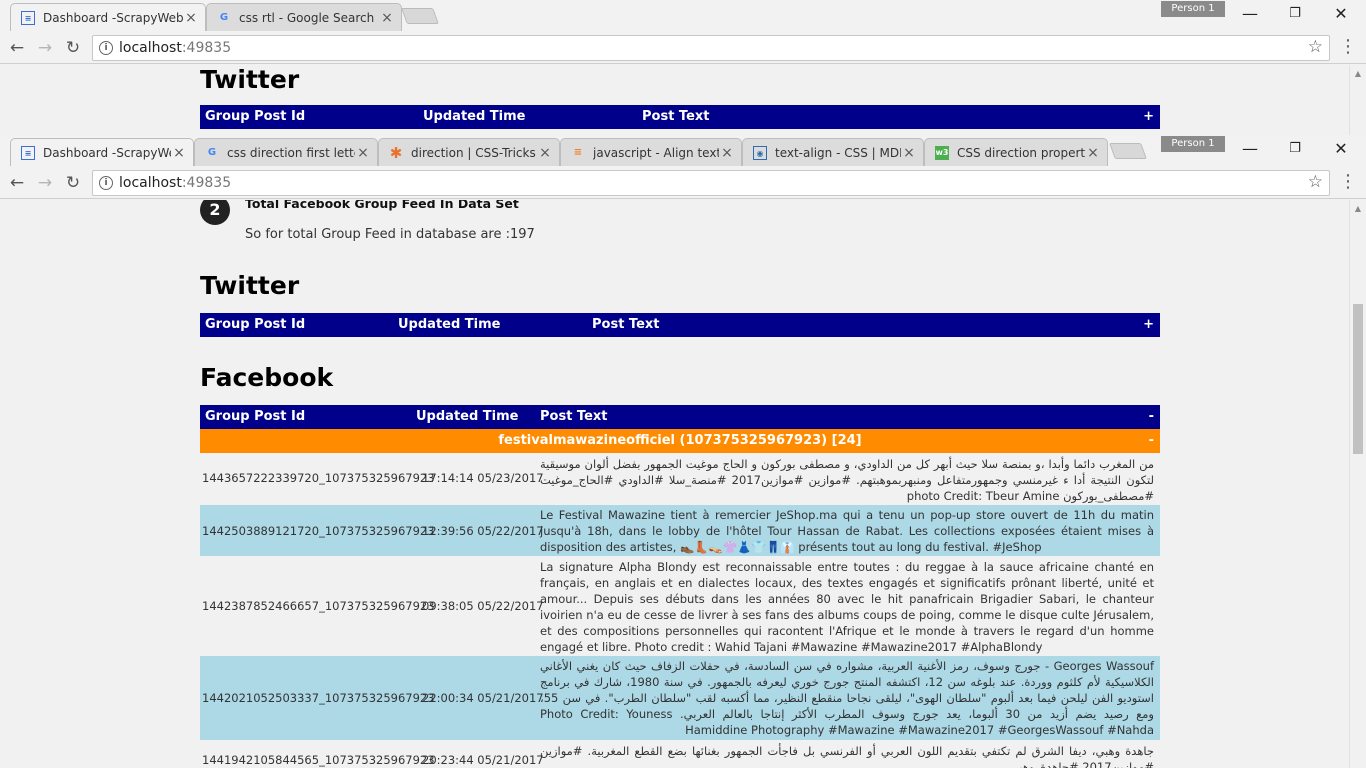 Image resolution: width=1366 pixels, height=768 pixels. I want to click on tab-title: css direction first letter, so click(291, 152).